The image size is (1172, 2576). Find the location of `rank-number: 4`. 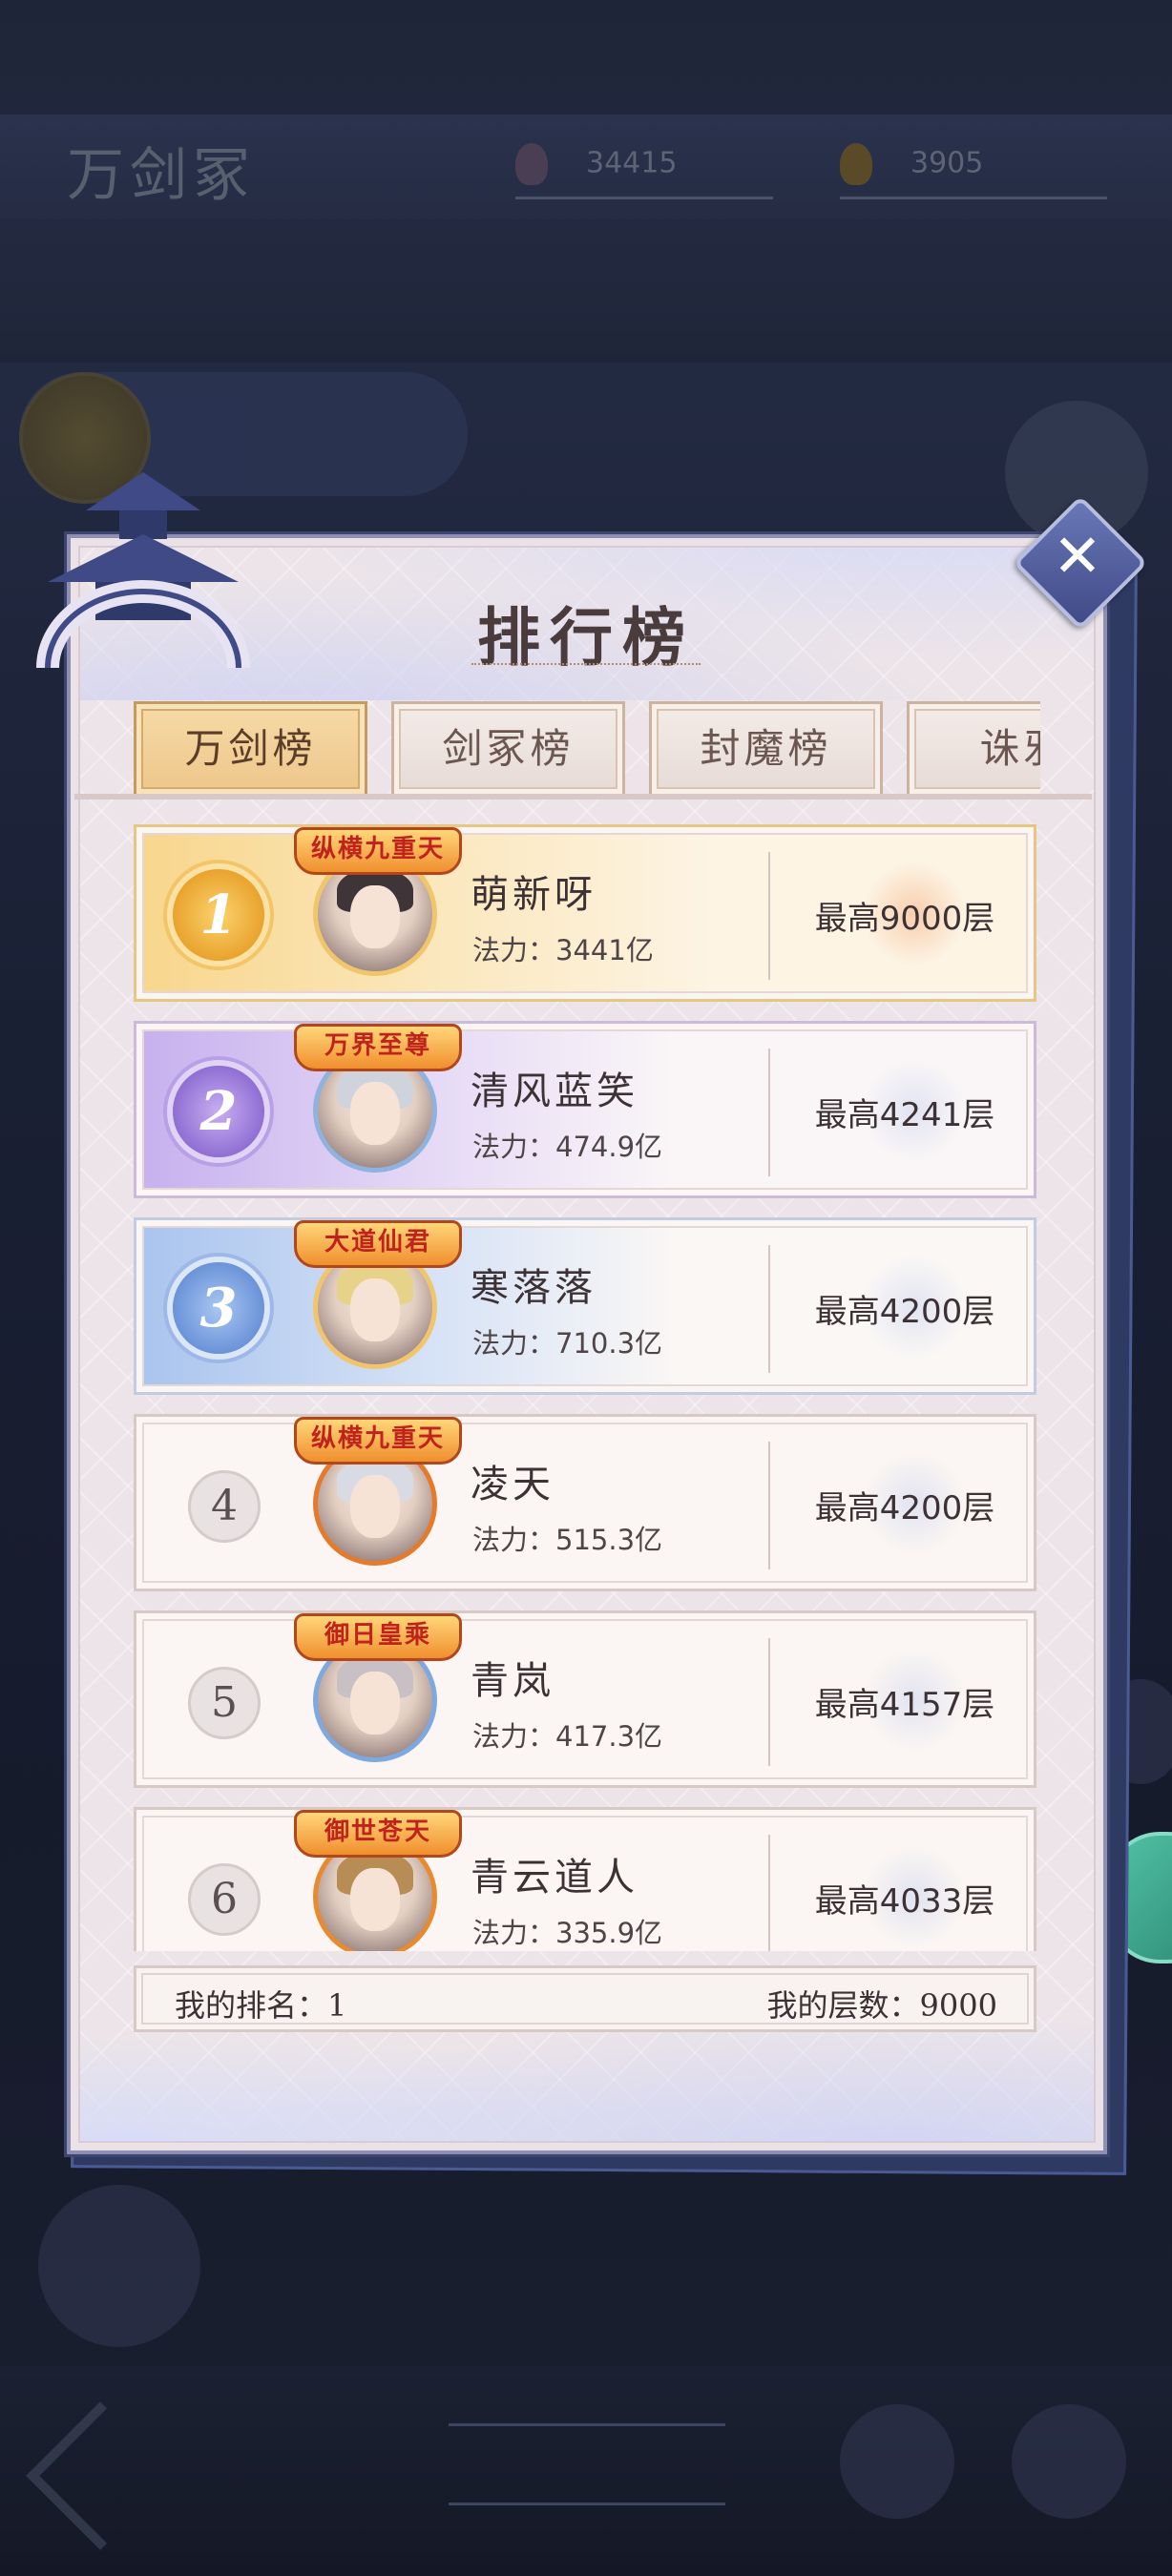

rank-number: 4 is located at coordinates (224, 1506).